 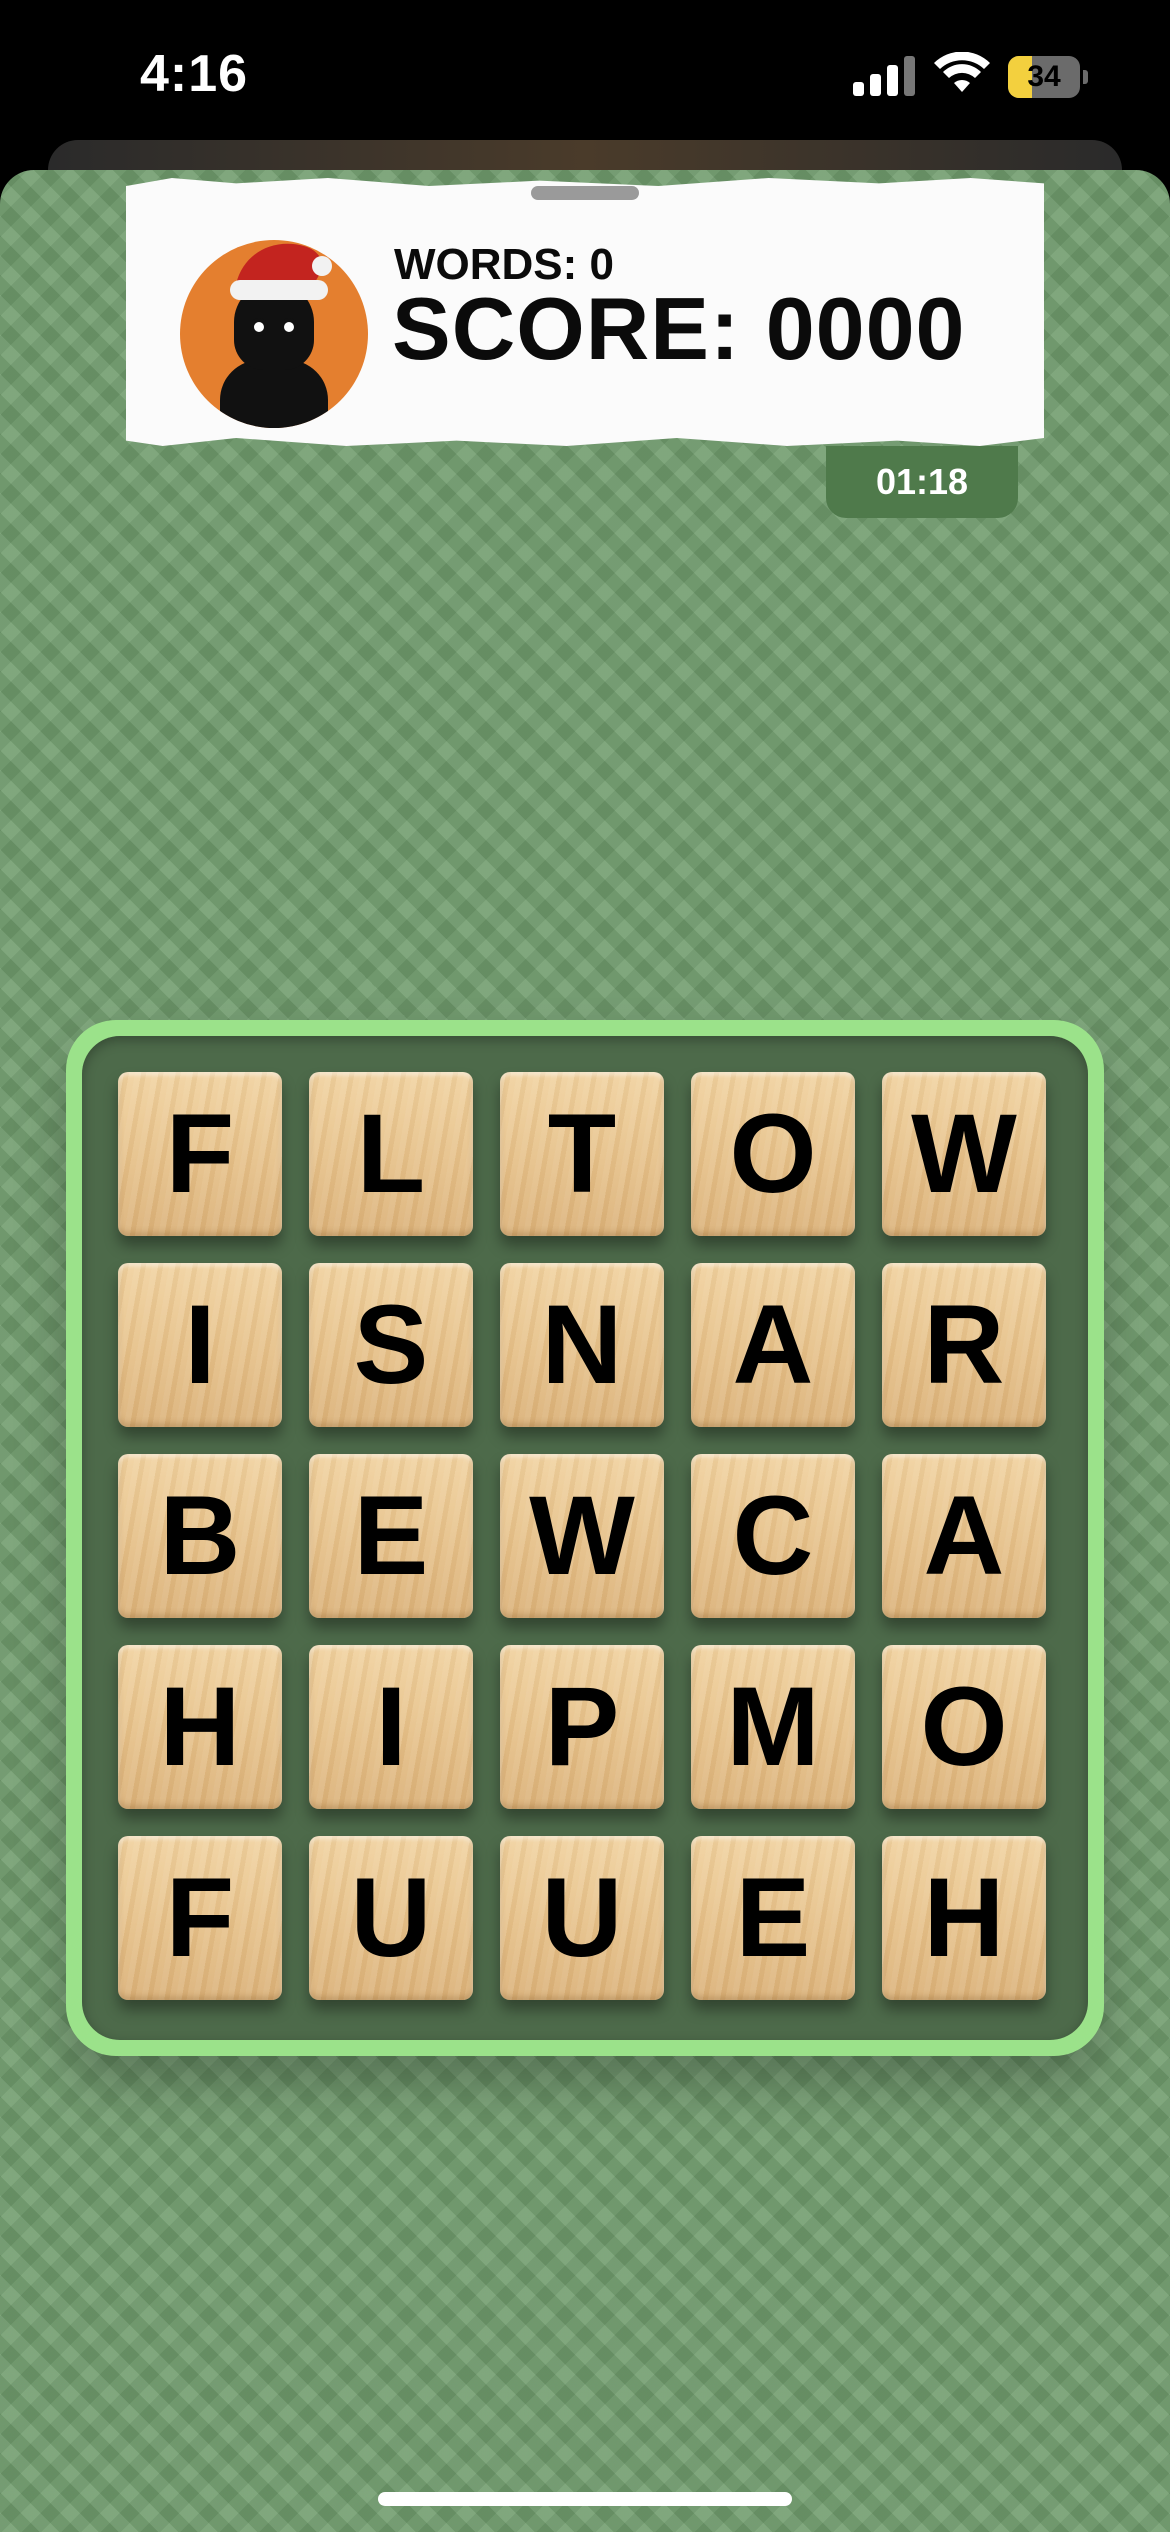 I want to click on letter-tile: S, so click(x=391, y=1345).